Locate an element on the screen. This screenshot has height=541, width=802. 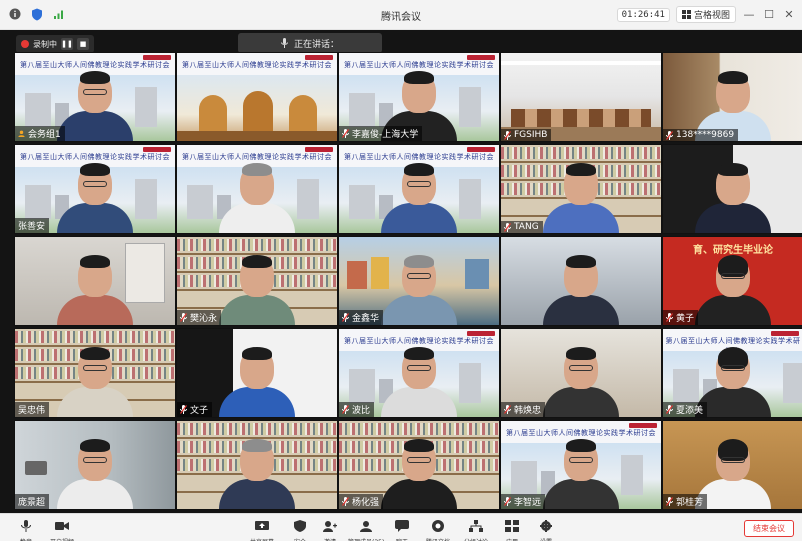
participant-name: 郭桂芳 is located at coordinates (690, 503).